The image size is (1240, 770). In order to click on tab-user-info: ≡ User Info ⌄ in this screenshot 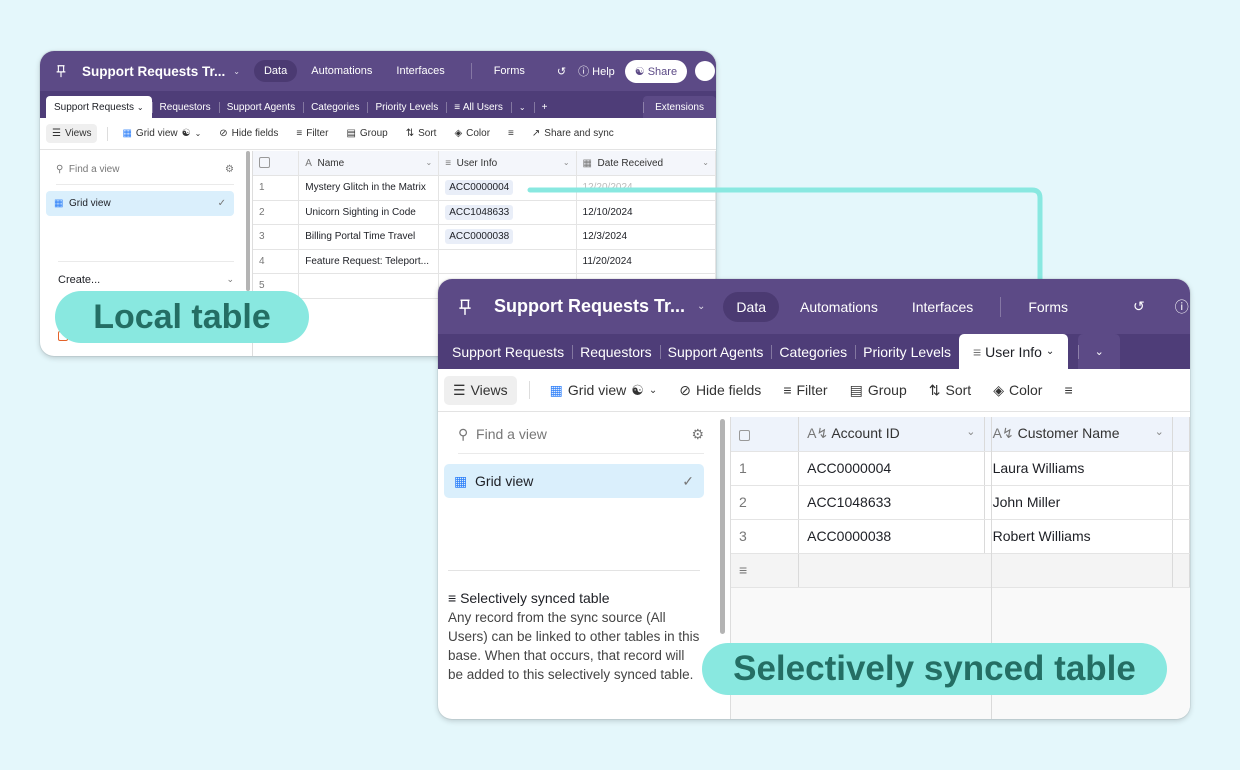, I will do `click(1014, 351)`.